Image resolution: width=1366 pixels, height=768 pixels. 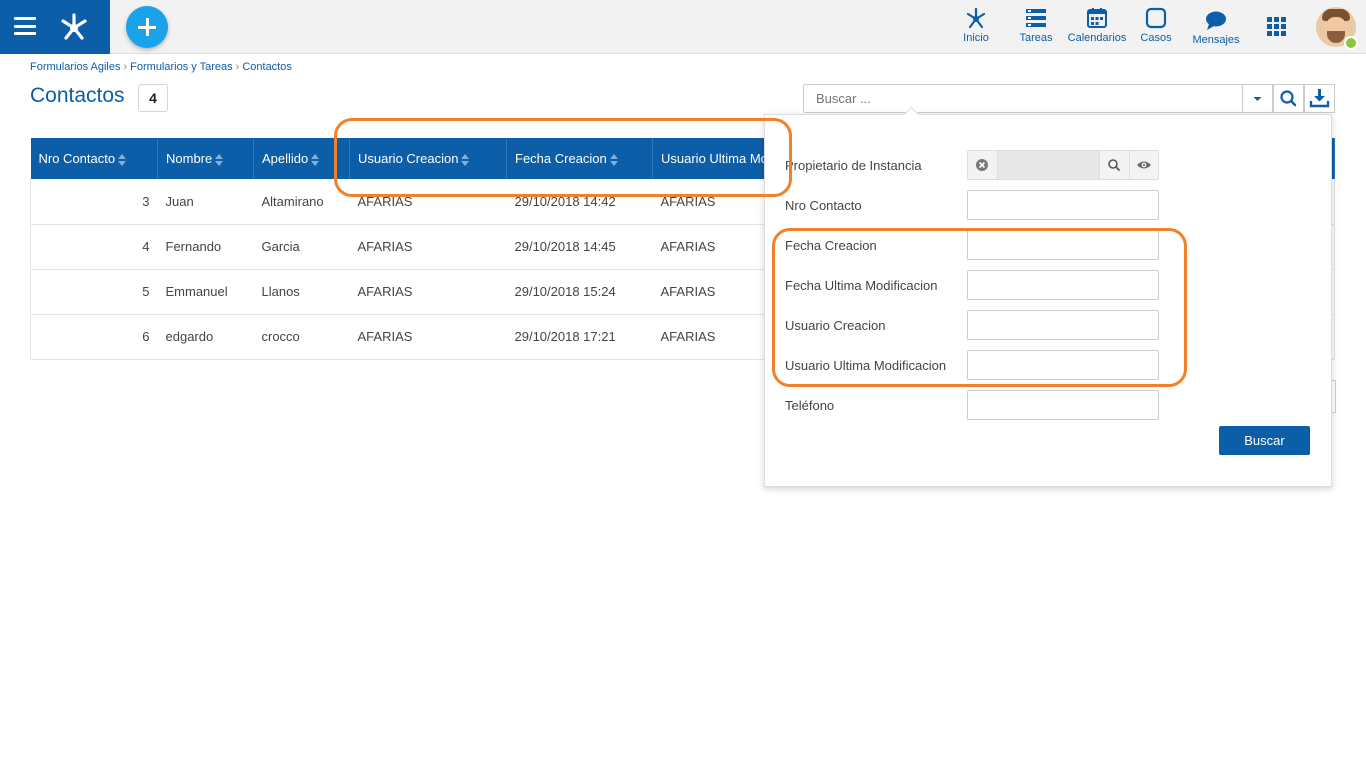 I want to click on usuario-ultima-modificacion-field, so click(x=1063, y=365).